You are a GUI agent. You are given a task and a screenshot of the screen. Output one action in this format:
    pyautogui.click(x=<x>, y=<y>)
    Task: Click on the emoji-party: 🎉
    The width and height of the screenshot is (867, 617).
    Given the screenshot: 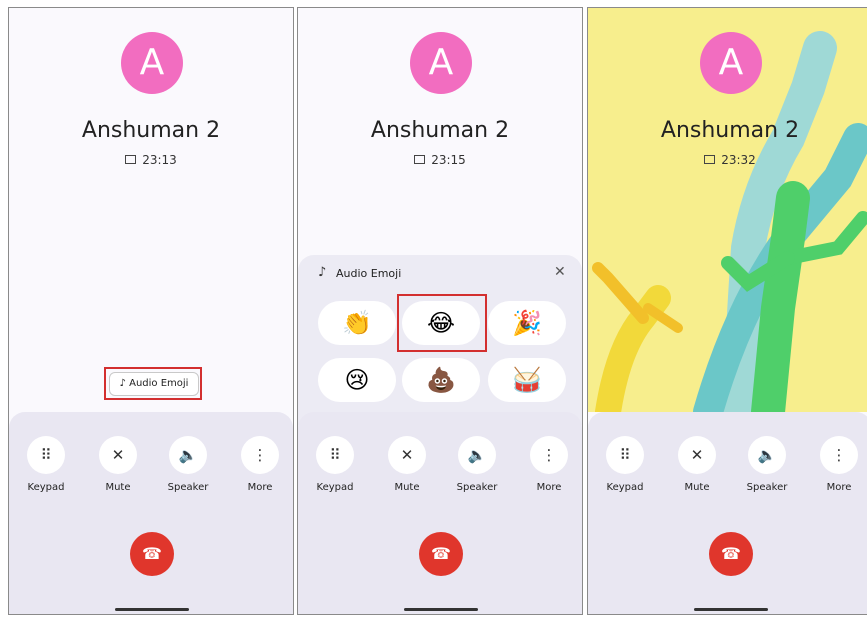 What is the action you would take?
    pyautogui.click(x=527, y=323)
    